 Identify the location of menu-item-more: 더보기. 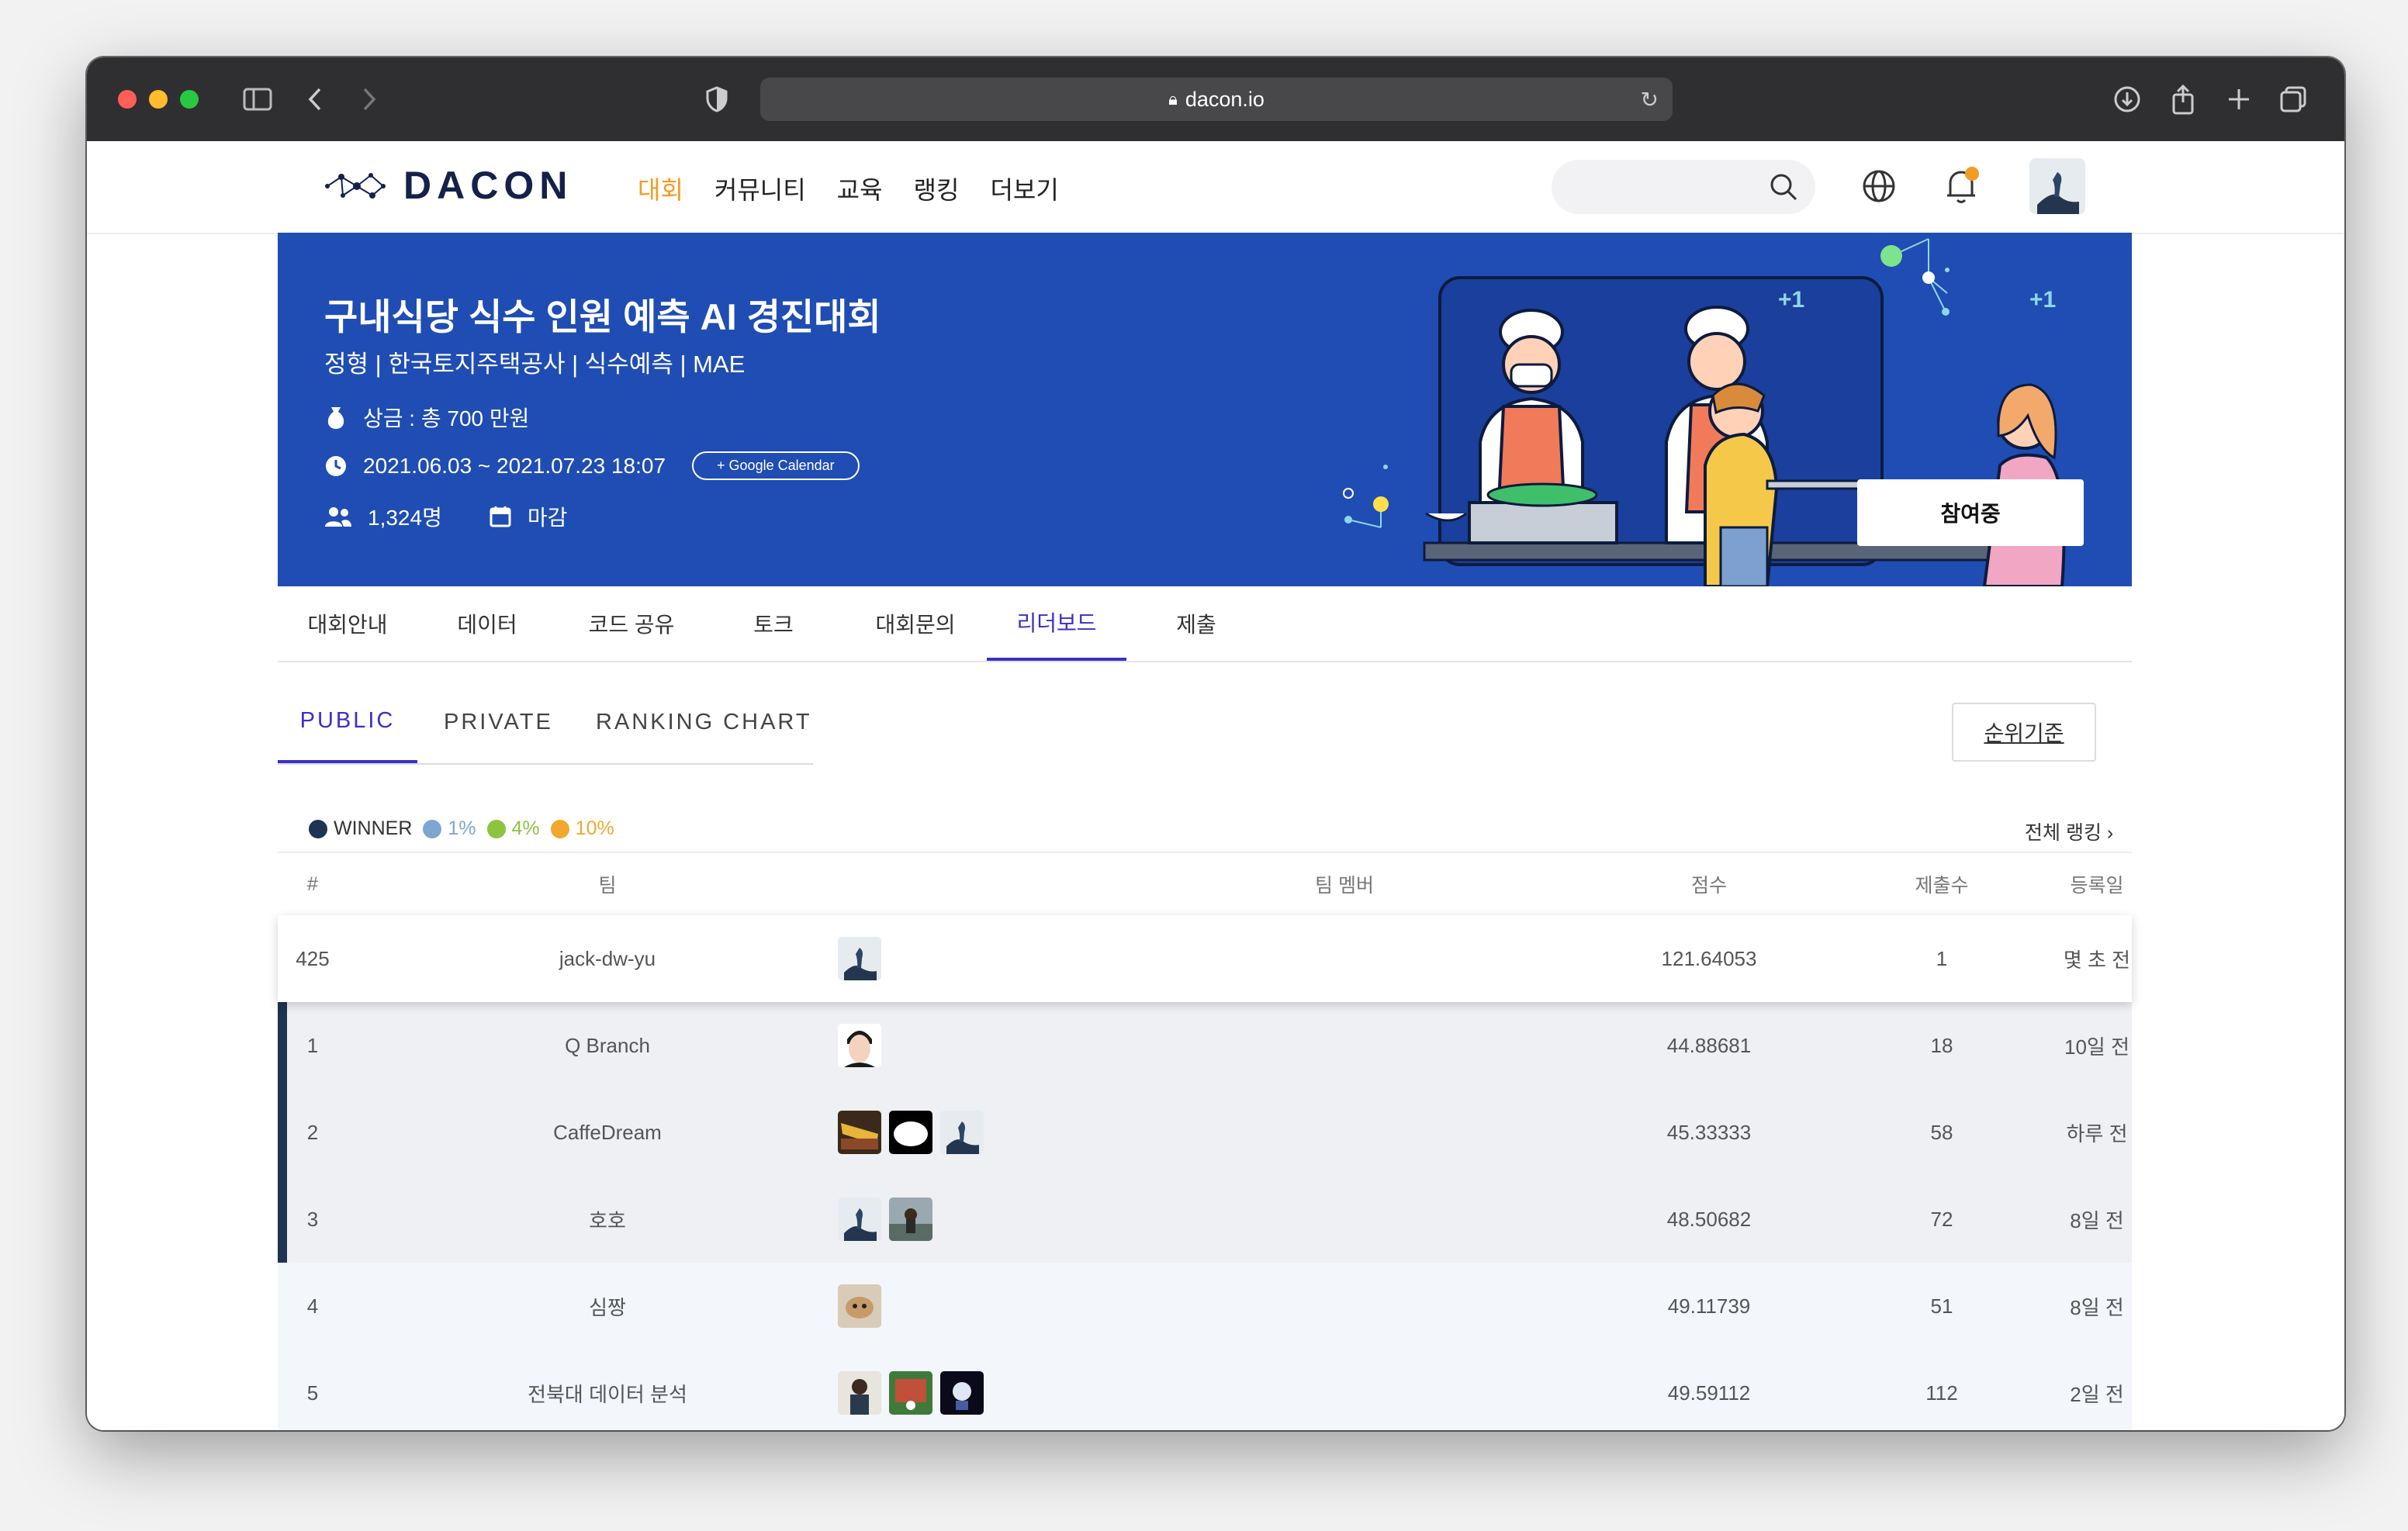
(1024, 188).